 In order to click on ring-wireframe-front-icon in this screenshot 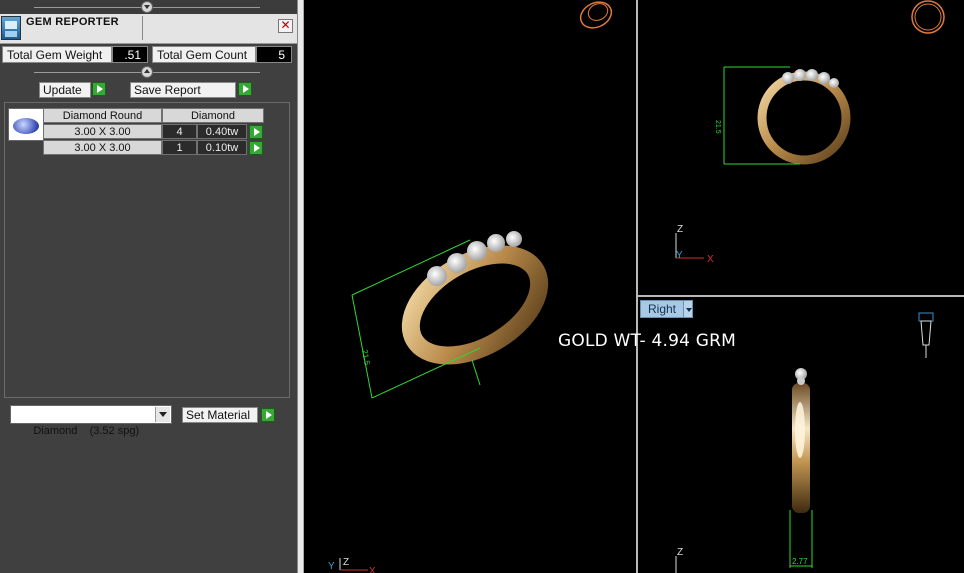, I will do `click(928, 17)`.